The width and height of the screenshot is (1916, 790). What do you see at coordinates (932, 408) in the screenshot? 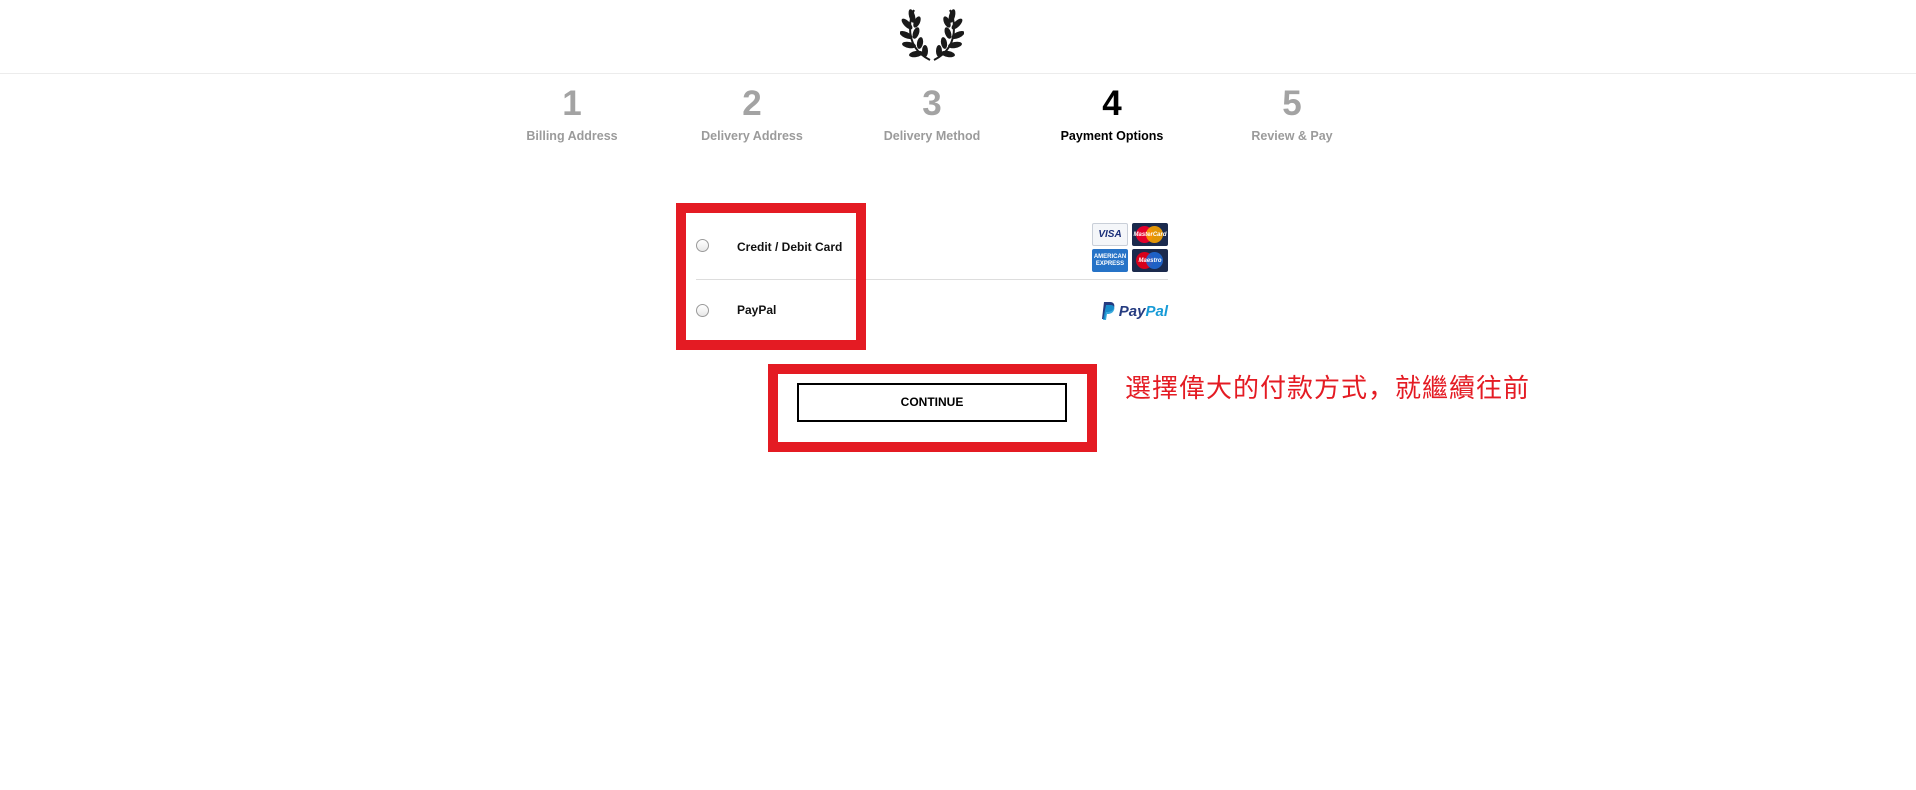
I see `highlight-box-continue` at bounding box center [932, 408].